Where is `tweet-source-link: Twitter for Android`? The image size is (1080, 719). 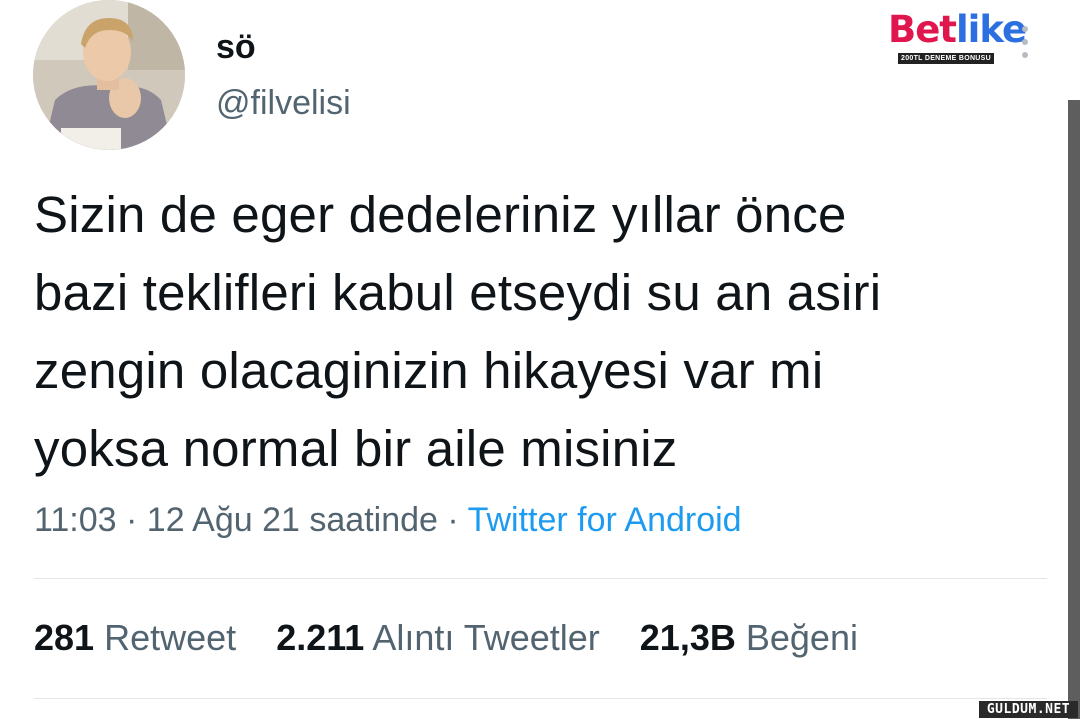
tweet-source-link: Twitter for Android is located at coordinates (605, 520).